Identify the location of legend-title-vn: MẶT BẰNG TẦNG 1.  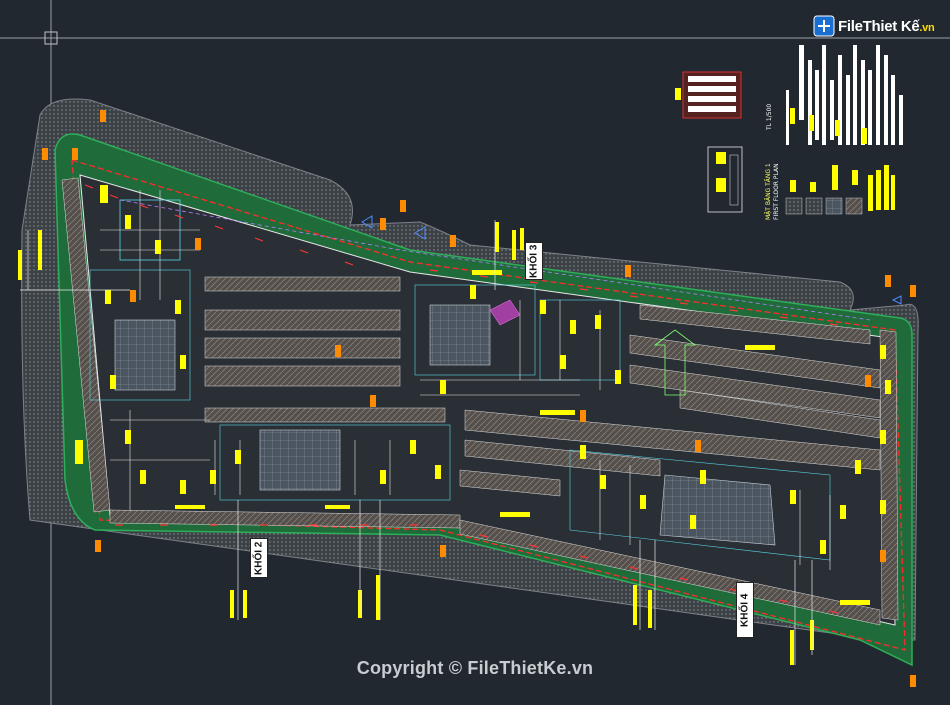
(768, 191).